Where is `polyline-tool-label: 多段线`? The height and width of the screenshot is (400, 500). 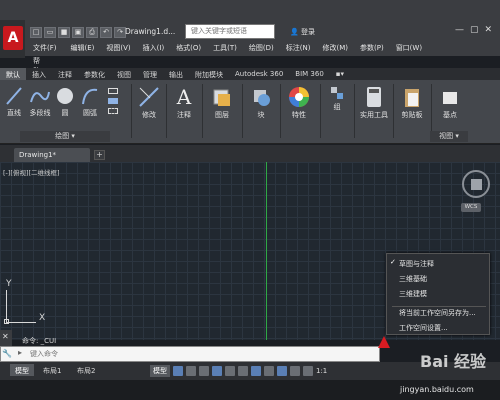
polyline-tool-label: 多段线 is located at coordinates (40, 113).